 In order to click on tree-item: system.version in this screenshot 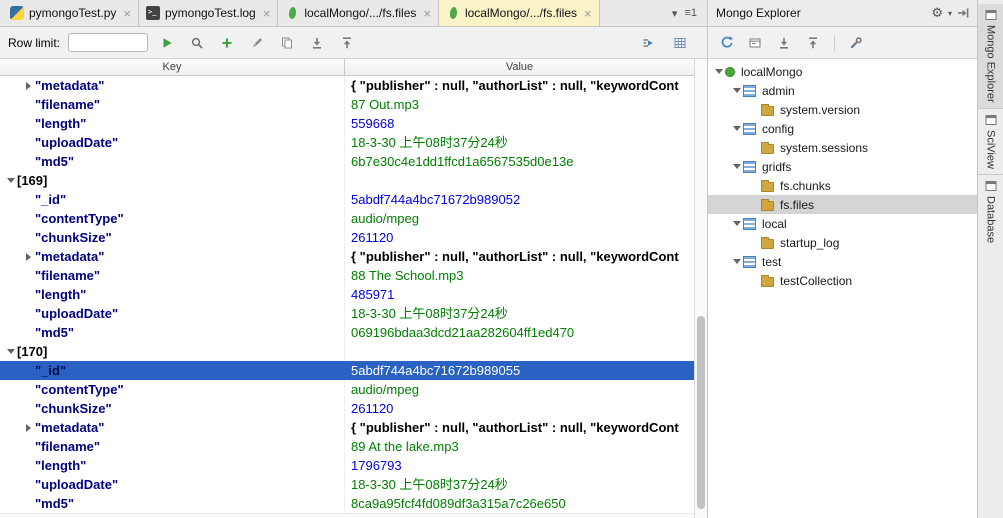, I will do `click(842, 109)`.